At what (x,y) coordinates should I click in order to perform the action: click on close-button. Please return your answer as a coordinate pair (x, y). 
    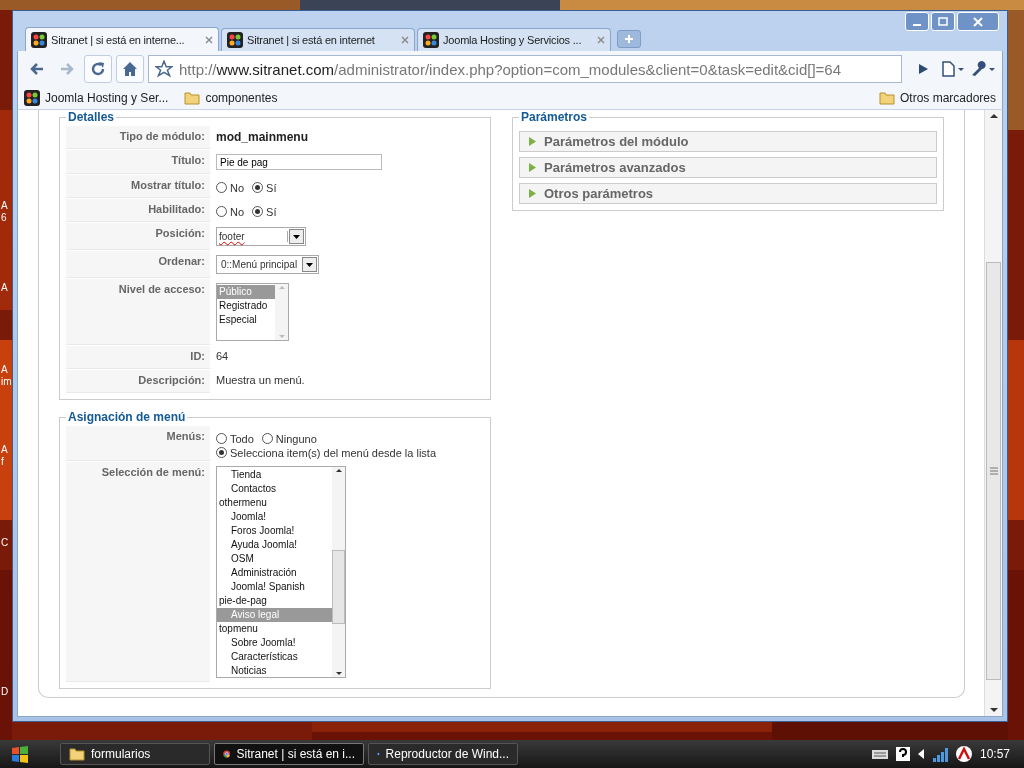
    Looking at the image, I should click on (978, 21).